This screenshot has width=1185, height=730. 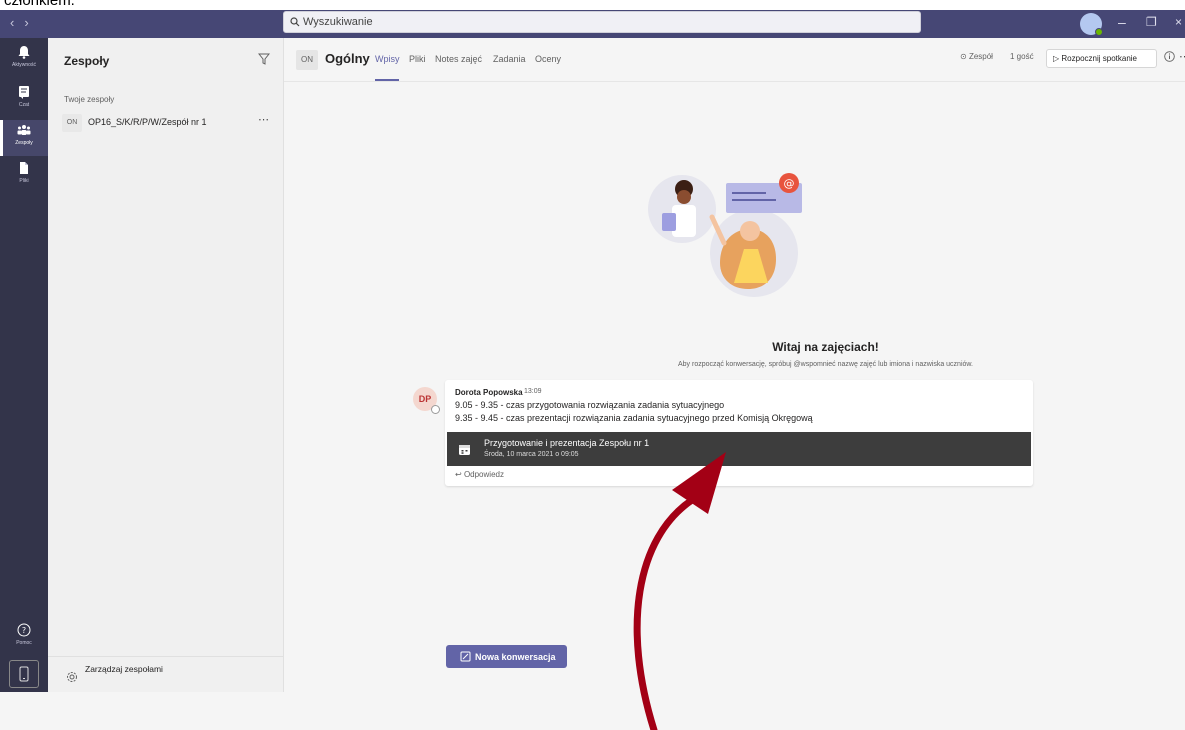 I want to click on start-meeting-label: Rozpocznij spotkanie, so click(x=1099, y=58).